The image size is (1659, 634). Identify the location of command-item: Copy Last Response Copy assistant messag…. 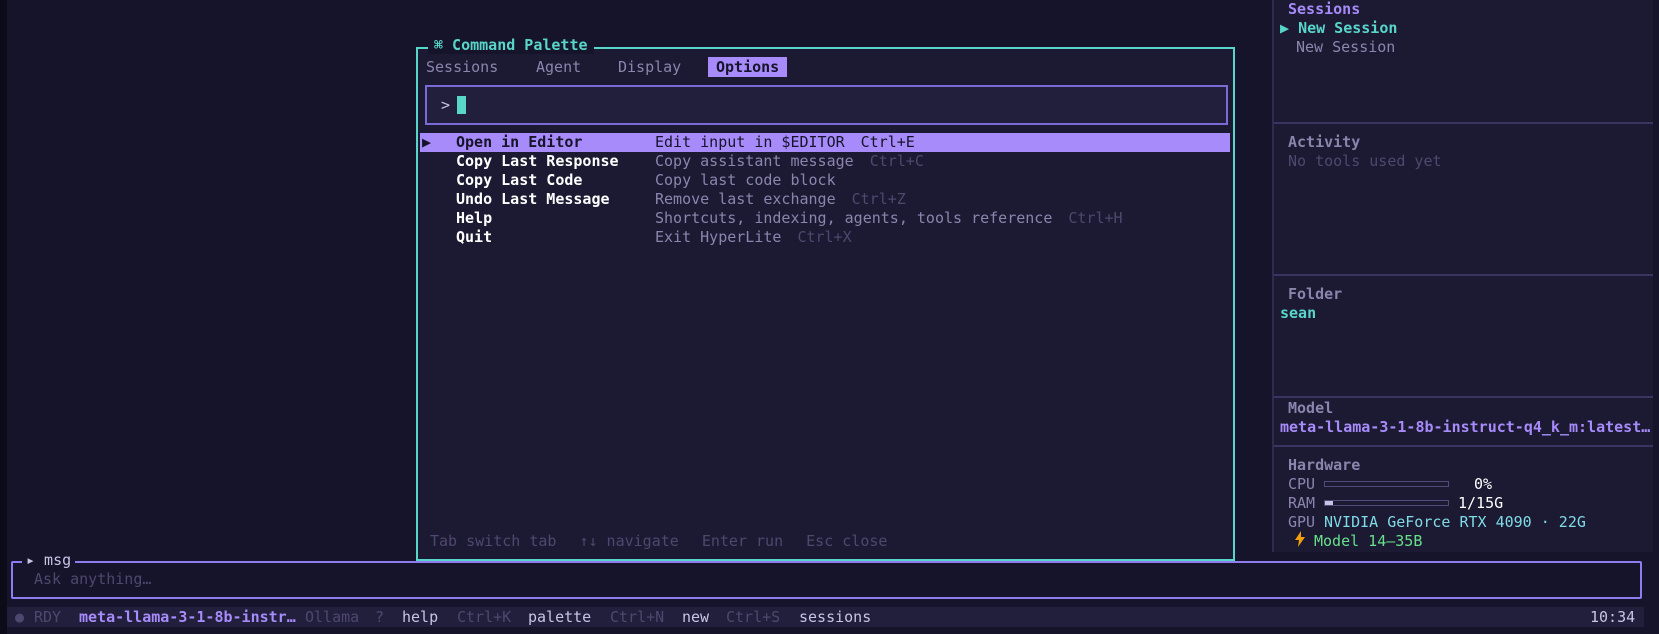
(825, 161).